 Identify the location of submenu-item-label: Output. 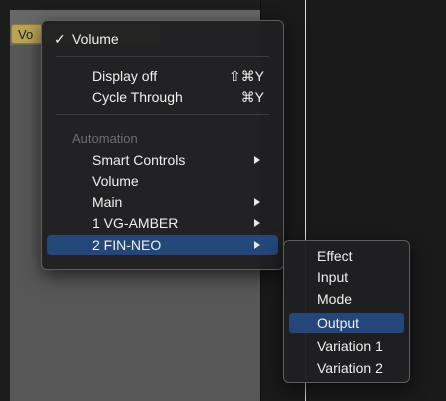
(338, 323).